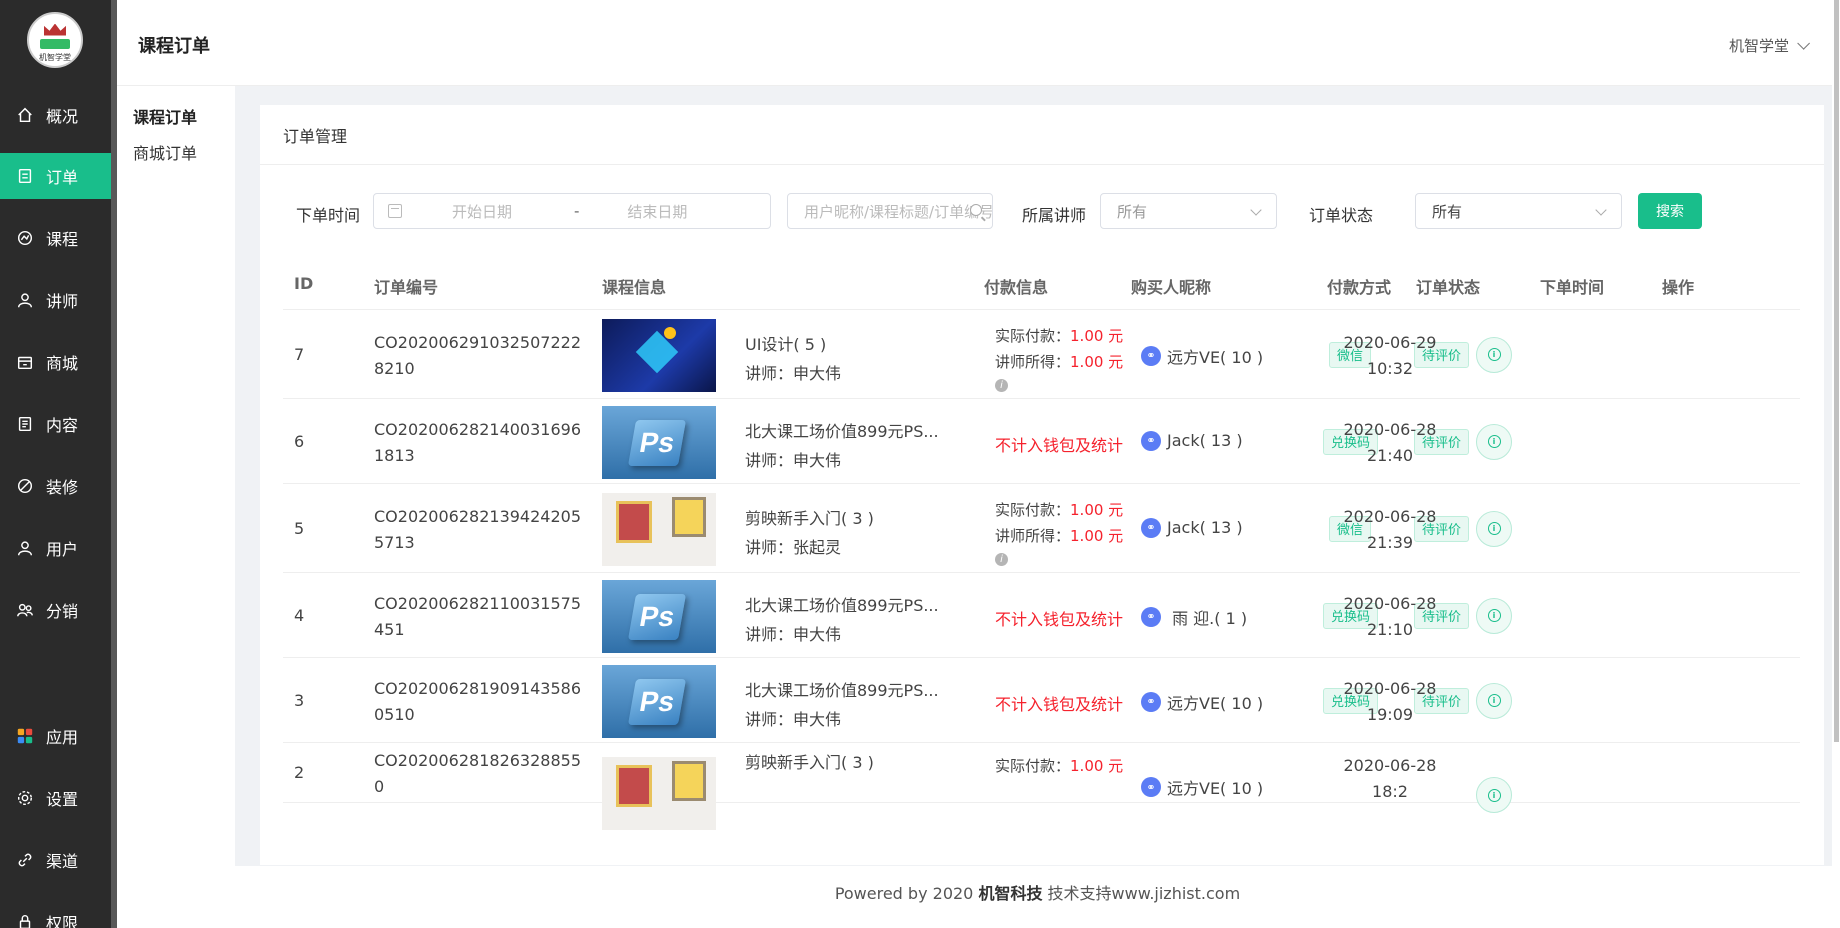 The width and height of the screenshot is (1840, 928). What do you see at coordinates (62, 116) in the screenshot?
I see `sidebar-item-label: 概况` at bounding box center [62, 116].